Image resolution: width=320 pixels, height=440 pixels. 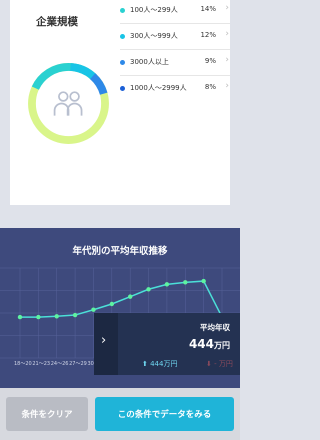 What do you see at coordinates (23, 364) in the screenshot?
I see `x-tick-label: 18〜20` at bounding box center [23, 364].